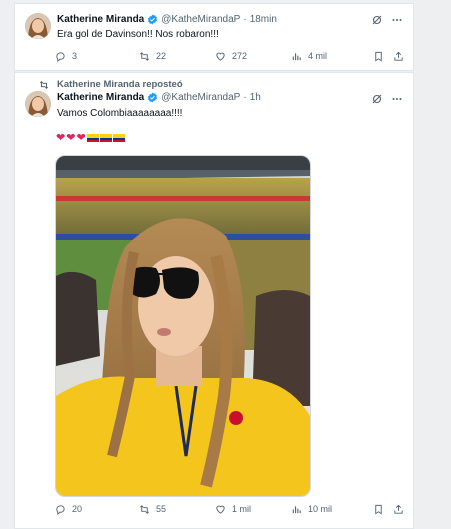  I want to click on like-count: 1 mil, so click(242, 509).